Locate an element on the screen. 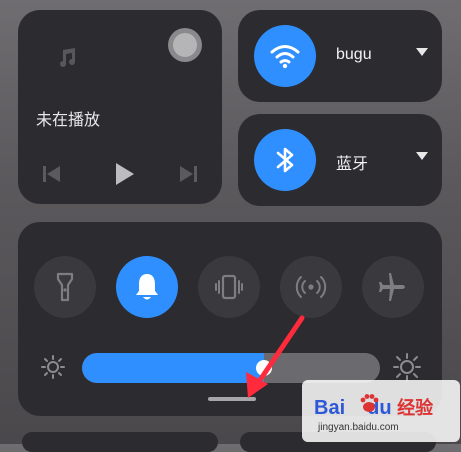 This screenshot has width=461, height=452. watermark-site-text: jingyan.baidu.com is located at coordinates (358, 427).